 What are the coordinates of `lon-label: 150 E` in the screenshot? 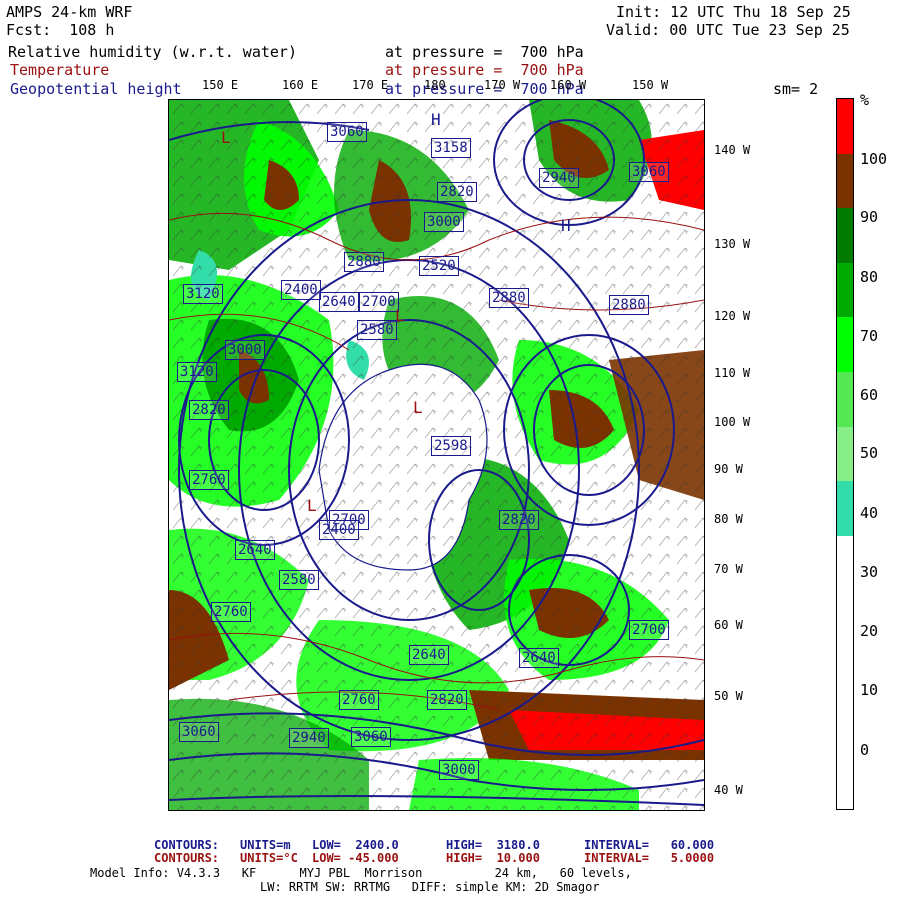 It's located at (220, 85).